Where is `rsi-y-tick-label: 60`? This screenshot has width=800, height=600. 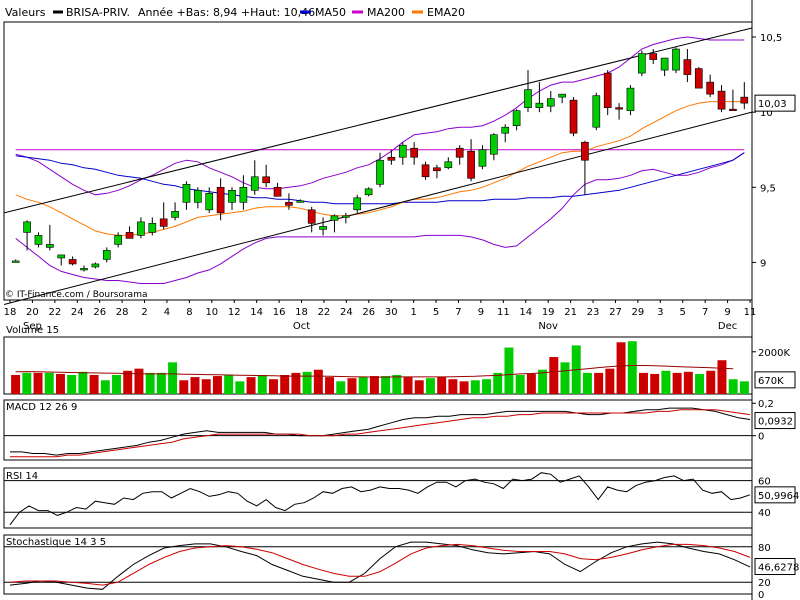 rsi-y-tick-label: 60 is located at coordinates (764, 482).